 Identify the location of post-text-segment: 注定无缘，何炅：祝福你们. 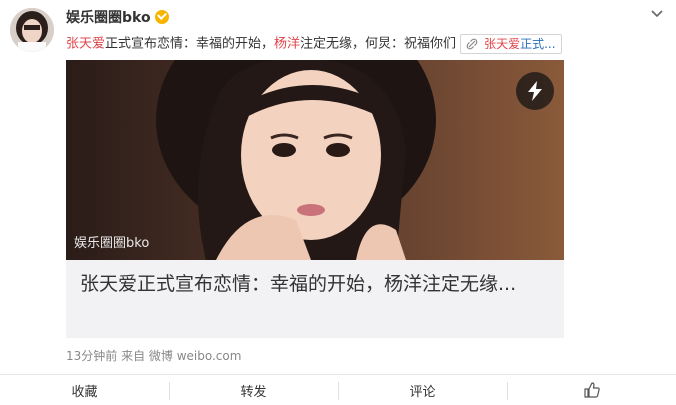
(378, 44).